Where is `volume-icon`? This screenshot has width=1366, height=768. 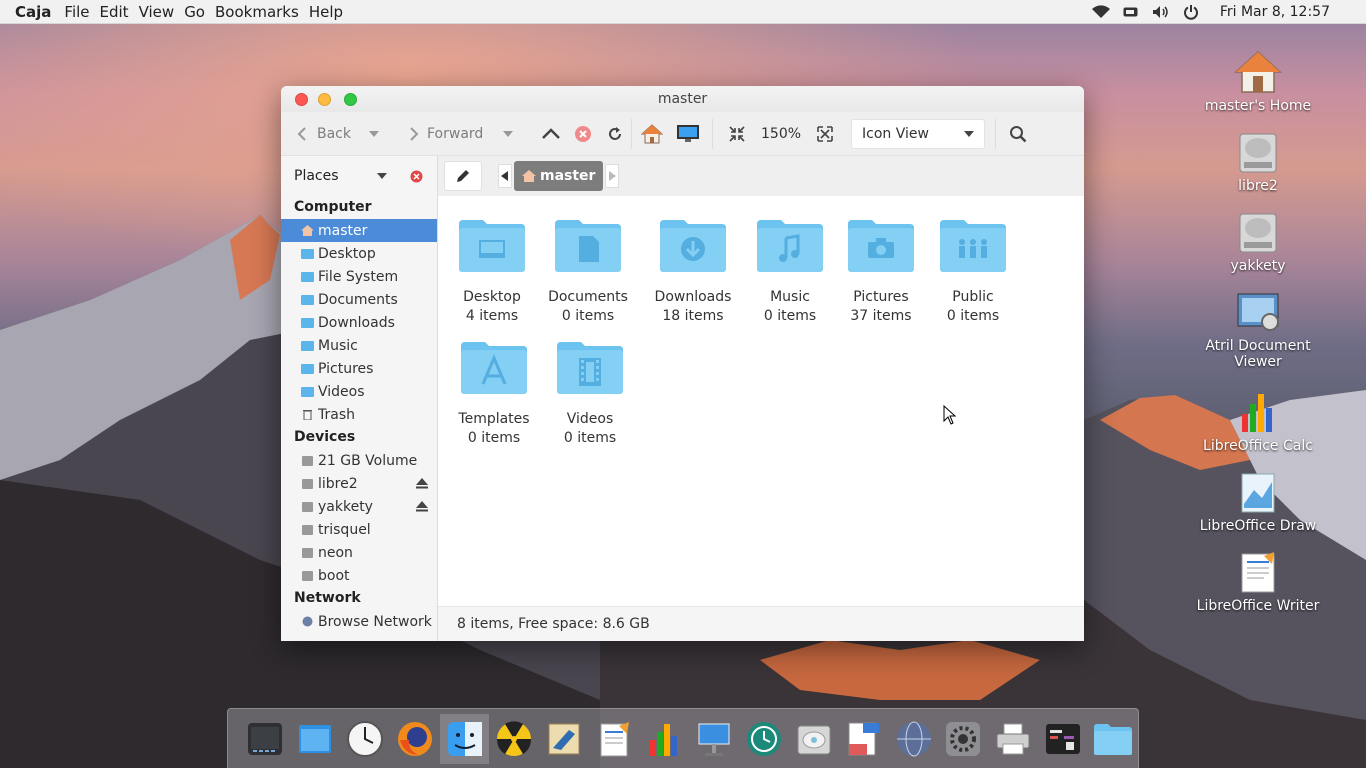
volume-icon is located at coordinates (1161, 12).